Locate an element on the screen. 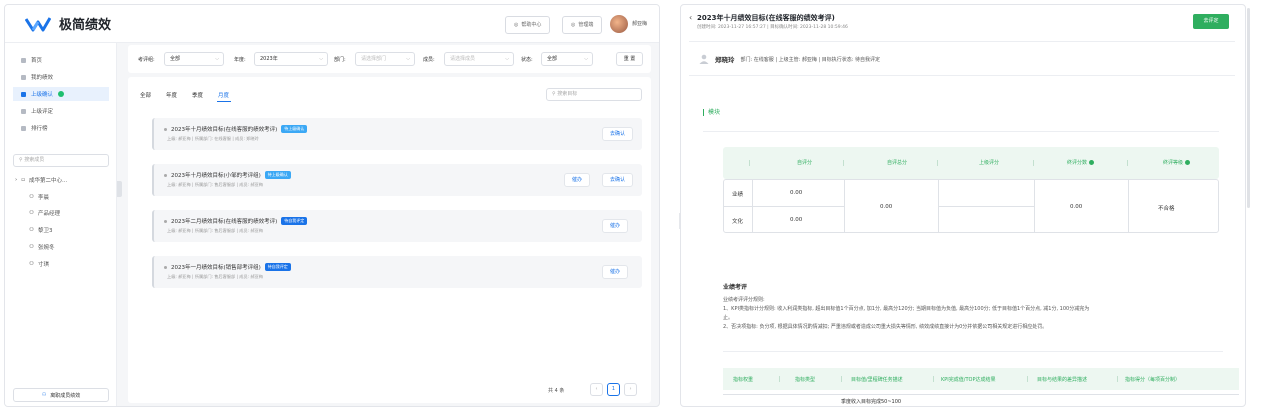 The height and width of the screenshot is (413, 1267). goal-search-input: ⚲ 搜索目标 is located at coordinates (594, 94).